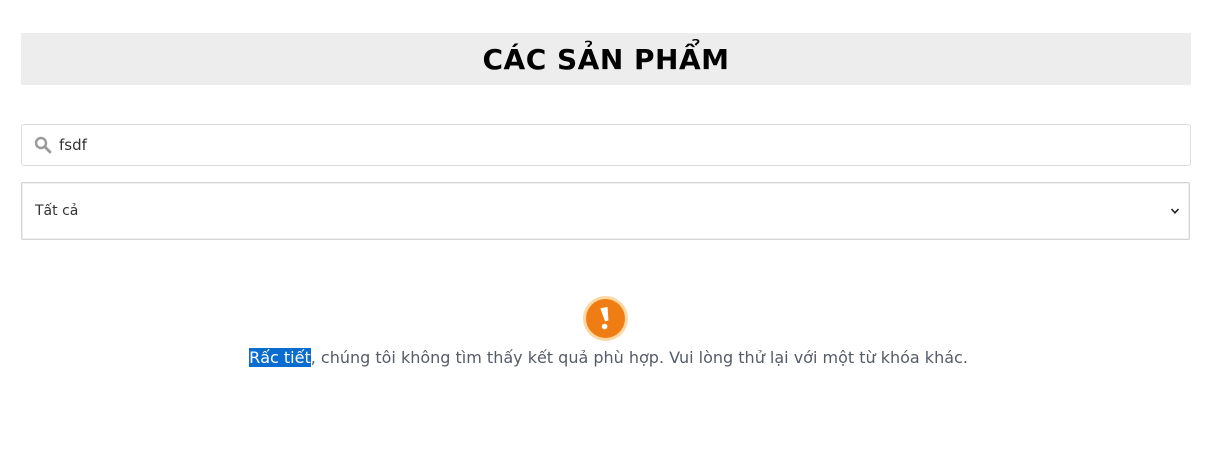 The height and width of the screenshot is (455, 1217). I want to click on chevron-down-icon, so click(1175, 211).